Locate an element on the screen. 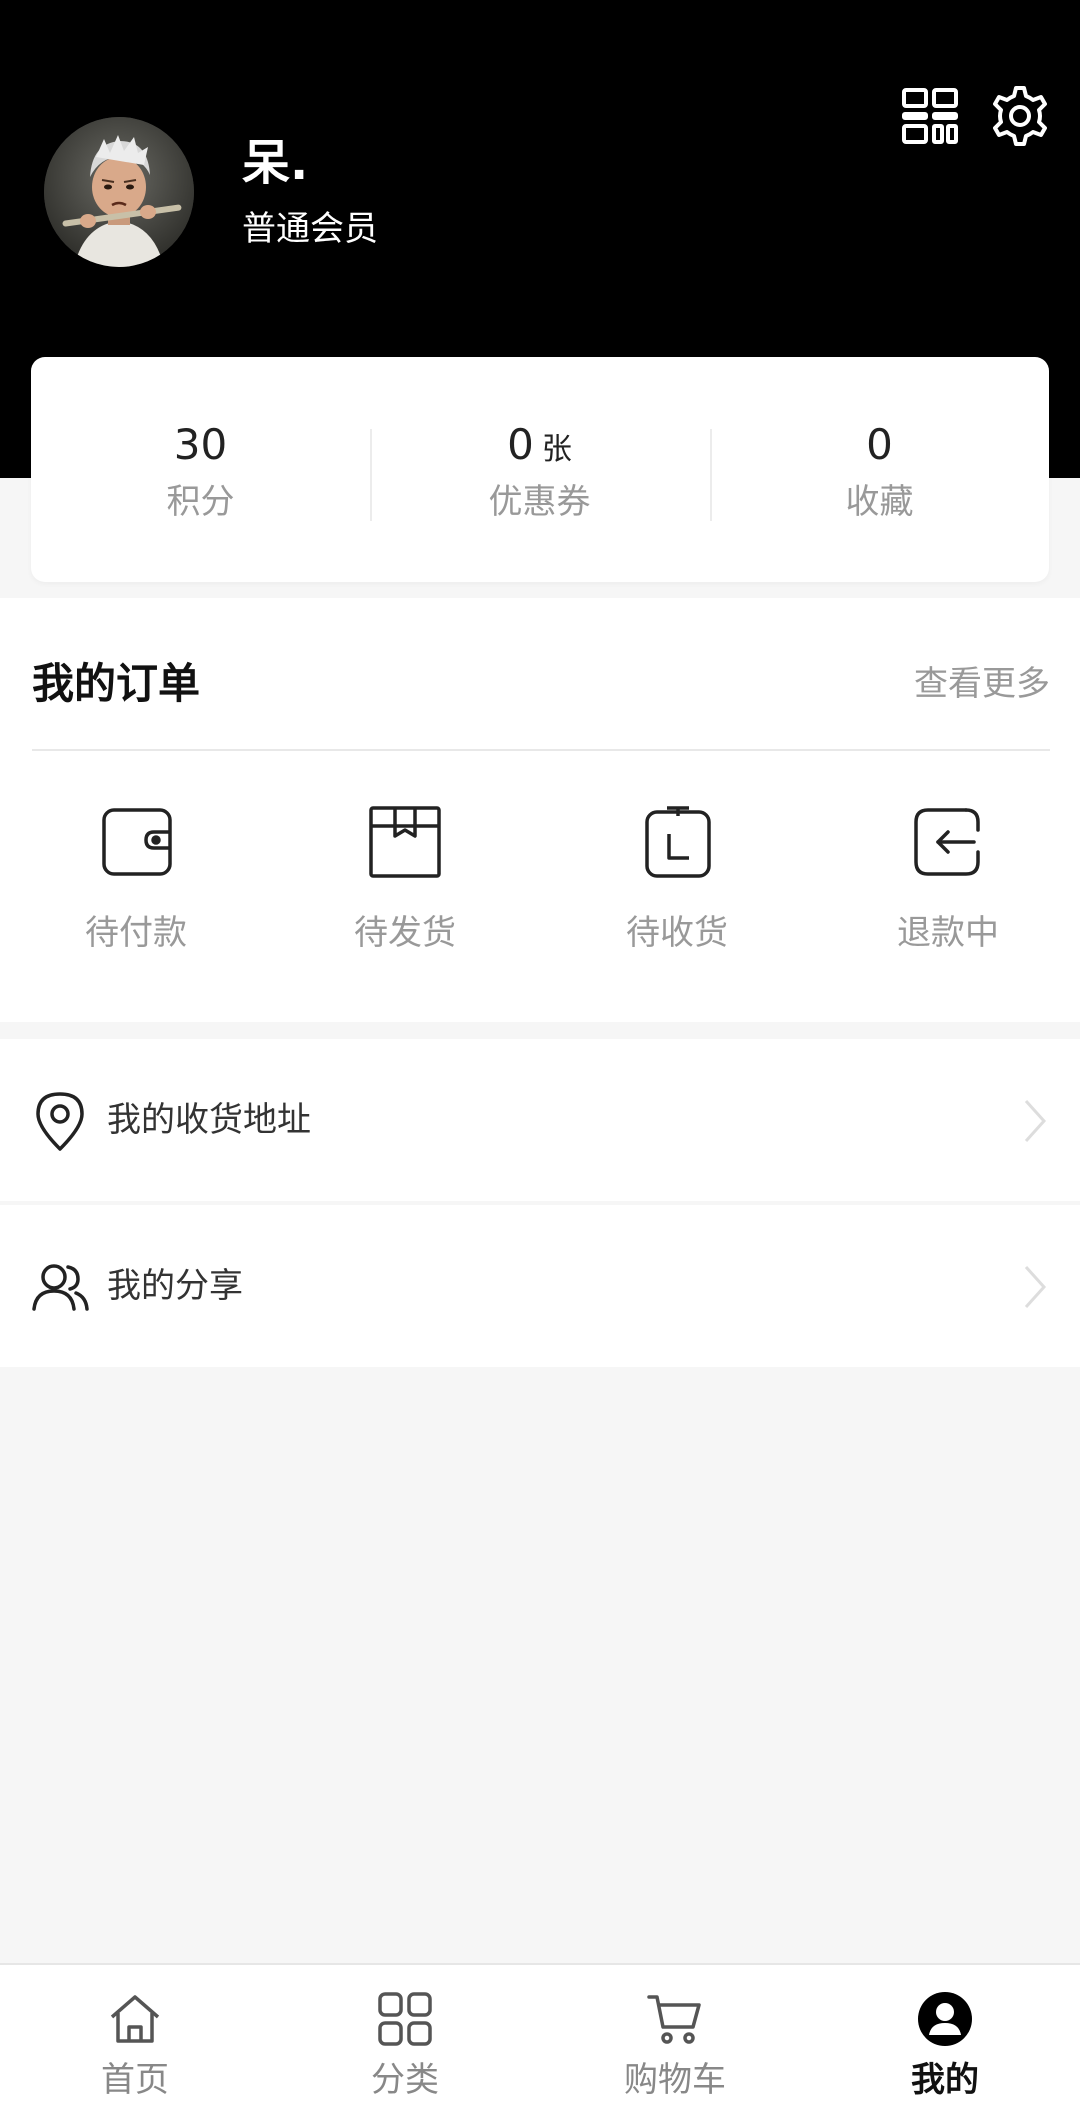 Image resolution: width=1080 pixels, height=2127 pixels. home-icon is located at coordinates (135, 2019).